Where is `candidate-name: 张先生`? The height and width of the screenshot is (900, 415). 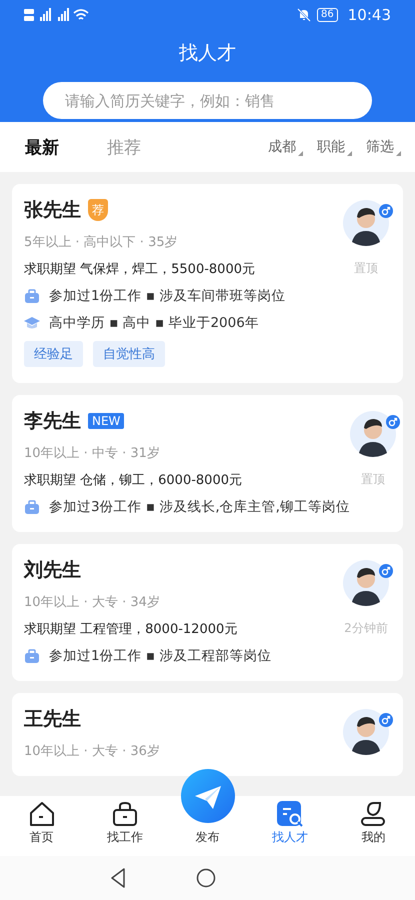 candidate-name: 张先生 is located at coordinates (52, 210).